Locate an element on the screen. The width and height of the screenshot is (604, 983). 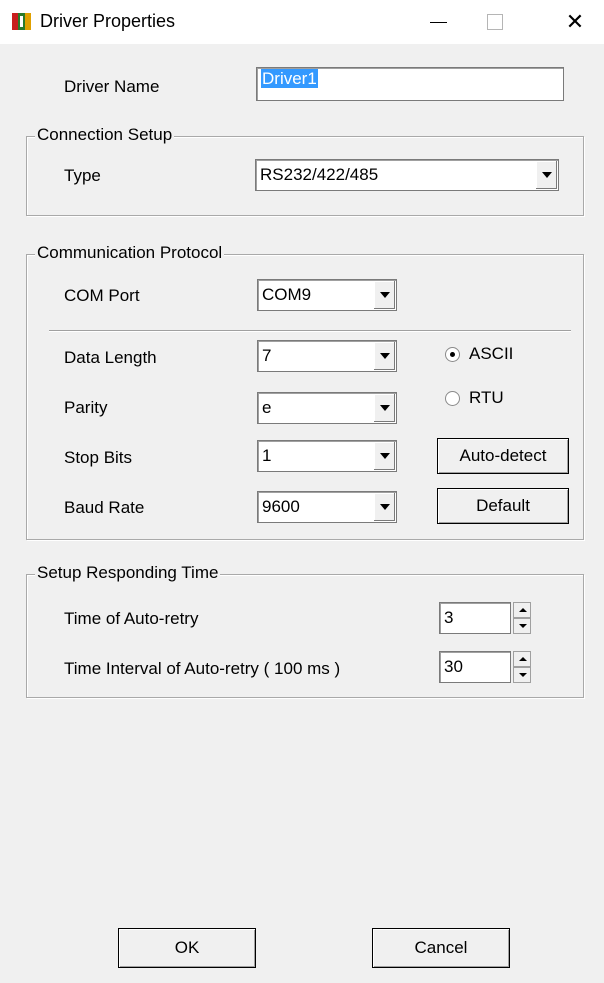
data-length-label: Data Length is located at coordinates (110, 357).